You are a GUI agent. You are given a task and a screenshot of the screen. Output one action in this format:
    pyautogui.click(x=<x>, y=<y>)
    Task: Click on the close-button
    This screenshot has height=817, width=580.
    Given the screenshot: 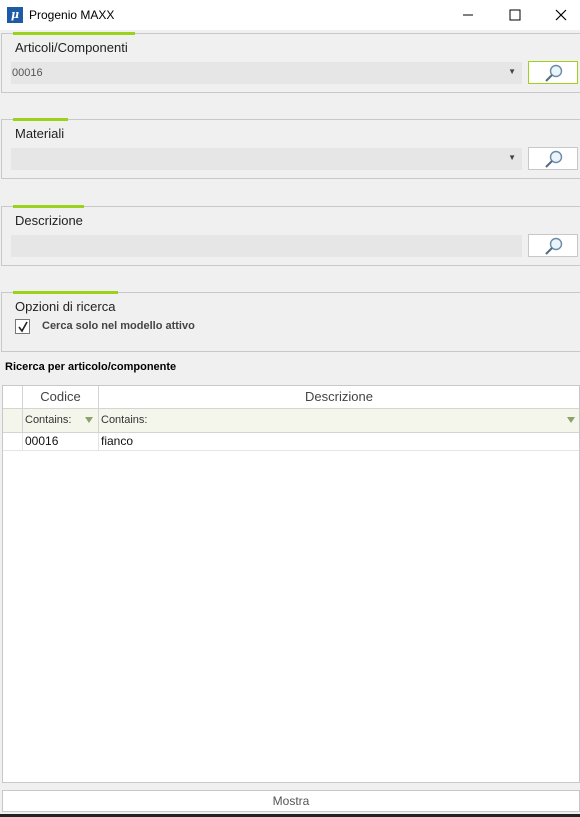 What is the action you would take?
    pyautogui.click(x=559, y=15)
    